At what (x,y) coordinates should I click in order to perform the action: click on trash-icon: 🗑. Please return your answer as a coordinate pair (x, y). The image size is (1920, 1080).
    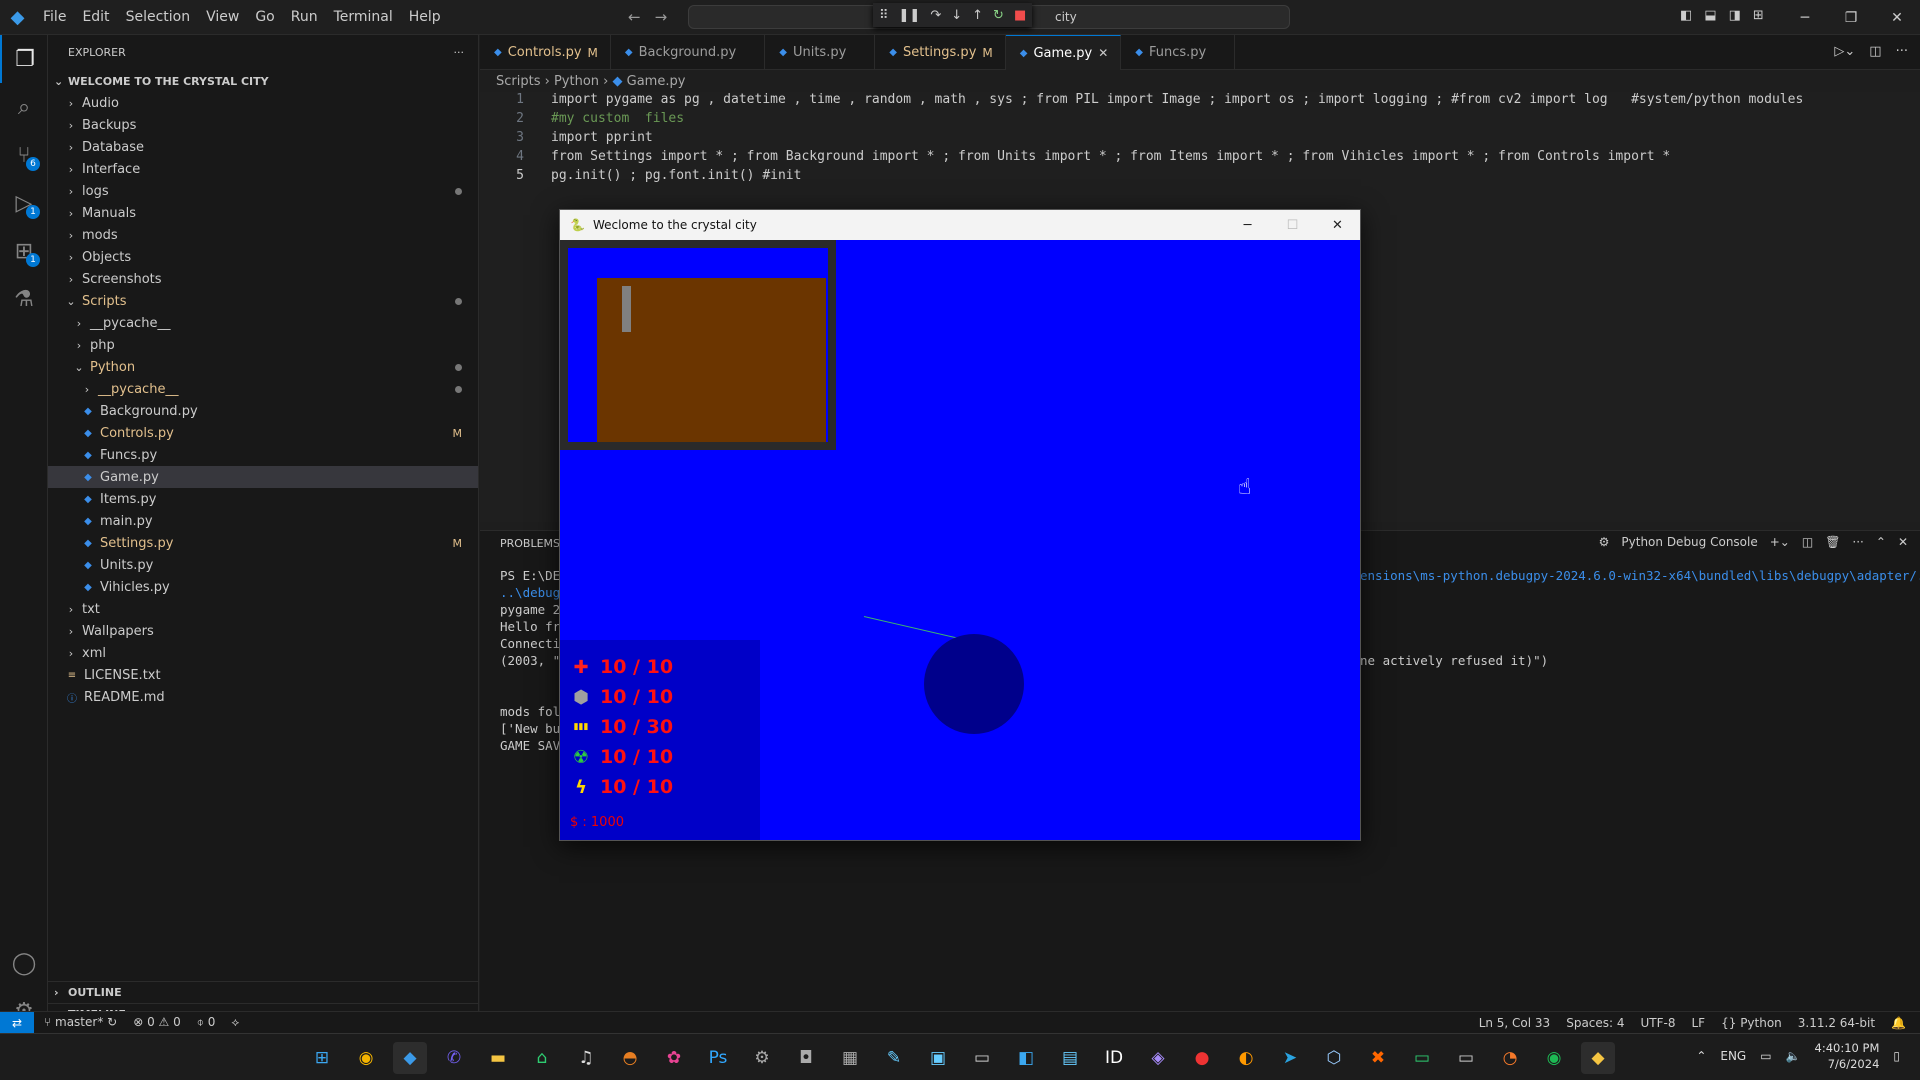
    Looking at the image, I should click on (1832, 542).